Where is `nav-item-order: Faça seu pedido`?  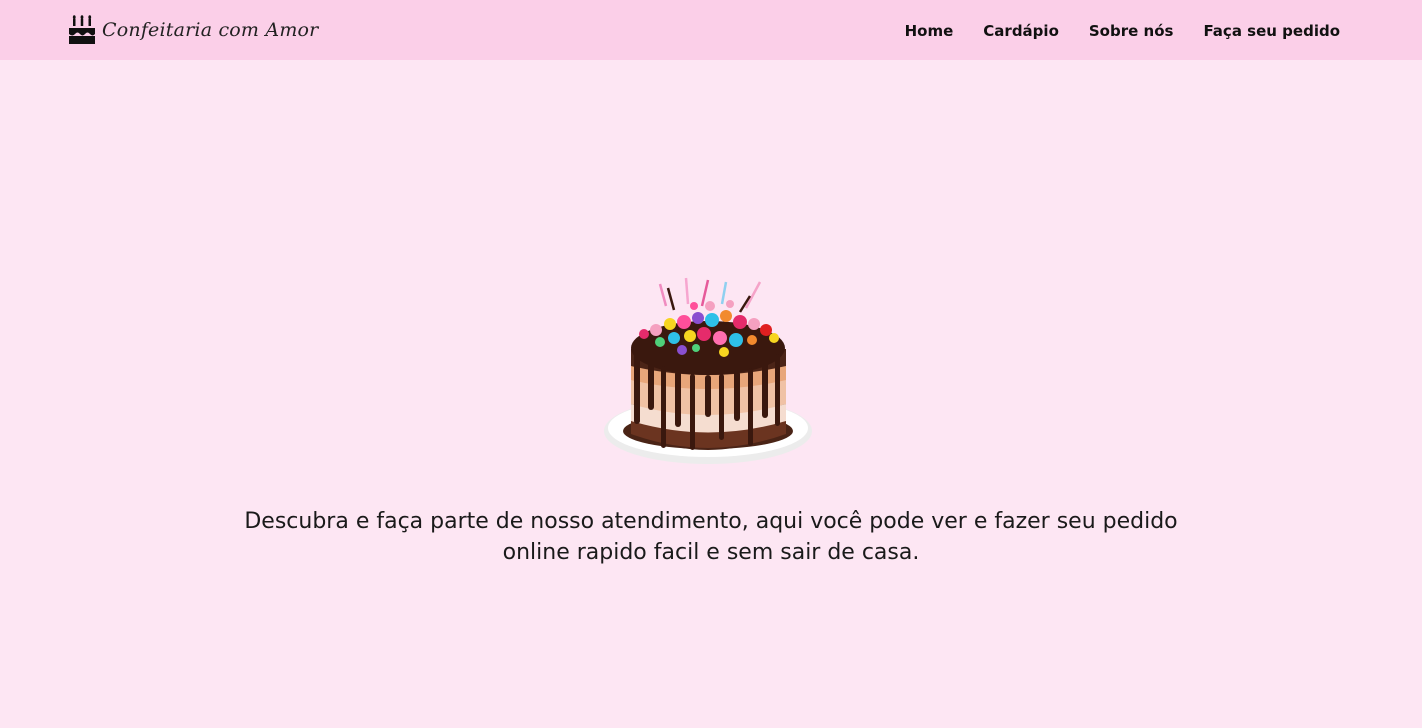
nav-item-order: Faça seu pedido is located at coordinates (1271, 30).